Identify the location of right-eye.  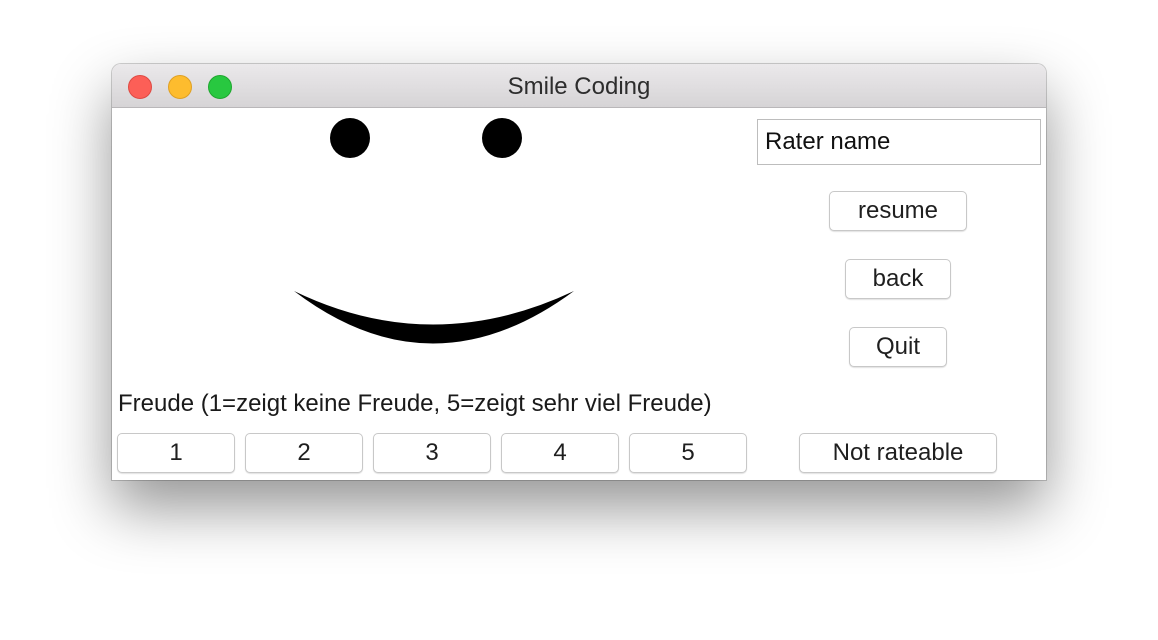
(502, 138).